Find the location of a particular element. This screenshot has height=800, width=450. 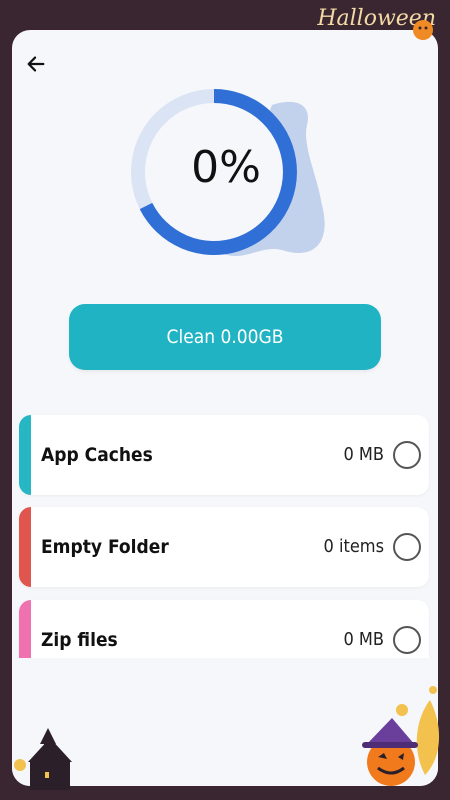

item-value: 0 items is located at coordinates (353, 546).